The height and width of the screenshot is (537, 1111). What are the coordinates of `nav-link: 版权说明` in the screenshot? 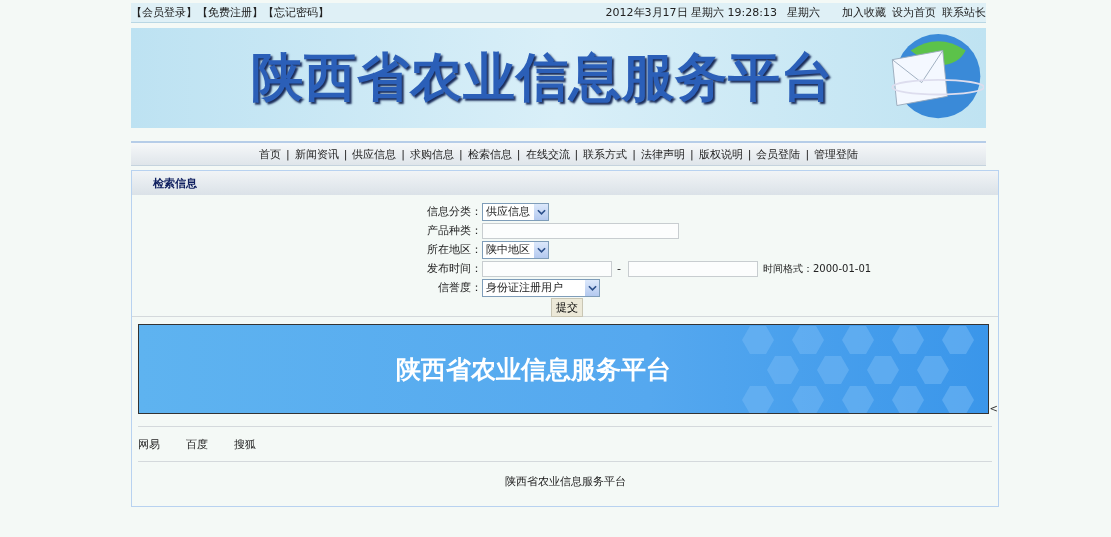 It's located at (720, 154).